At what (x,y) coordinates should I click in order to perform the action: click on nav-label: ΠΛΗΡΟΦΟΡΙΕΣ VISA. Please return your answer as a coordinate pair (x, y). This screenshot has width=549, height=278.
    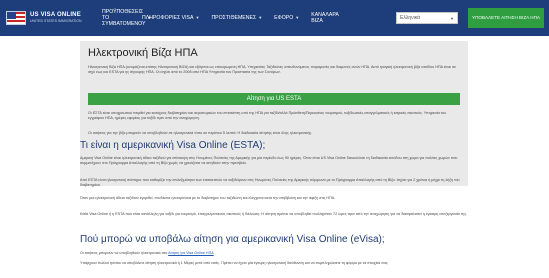
    Looking at the image, I should click on (168, 18).